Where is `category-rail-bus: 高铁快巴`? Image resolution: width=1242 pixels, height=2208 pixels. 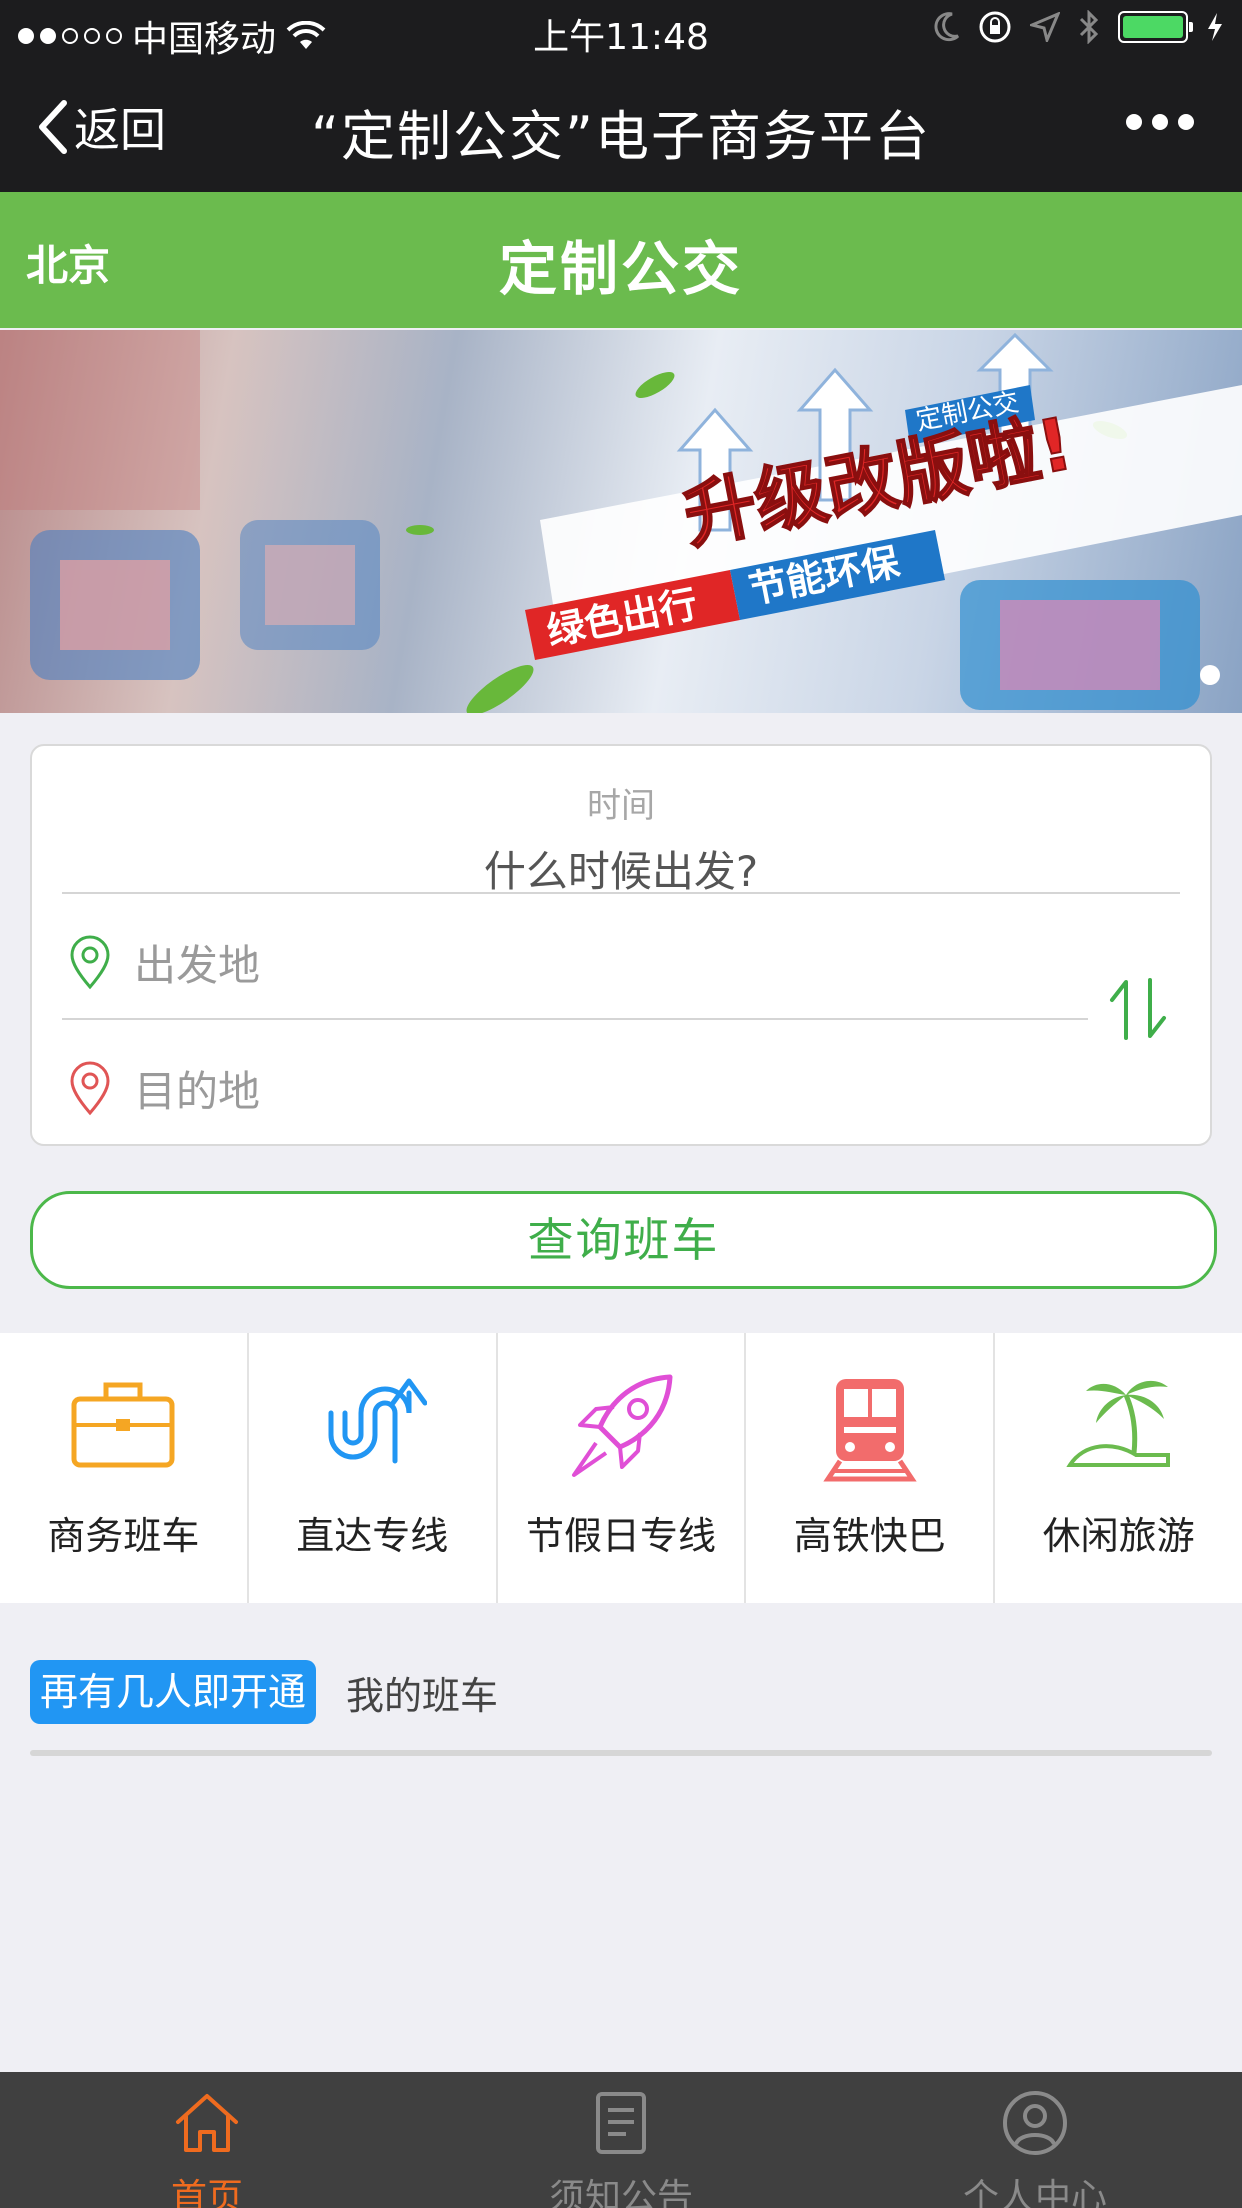 category-rail-bus: 高铁快巴 is located at coordinates (871, 1468).